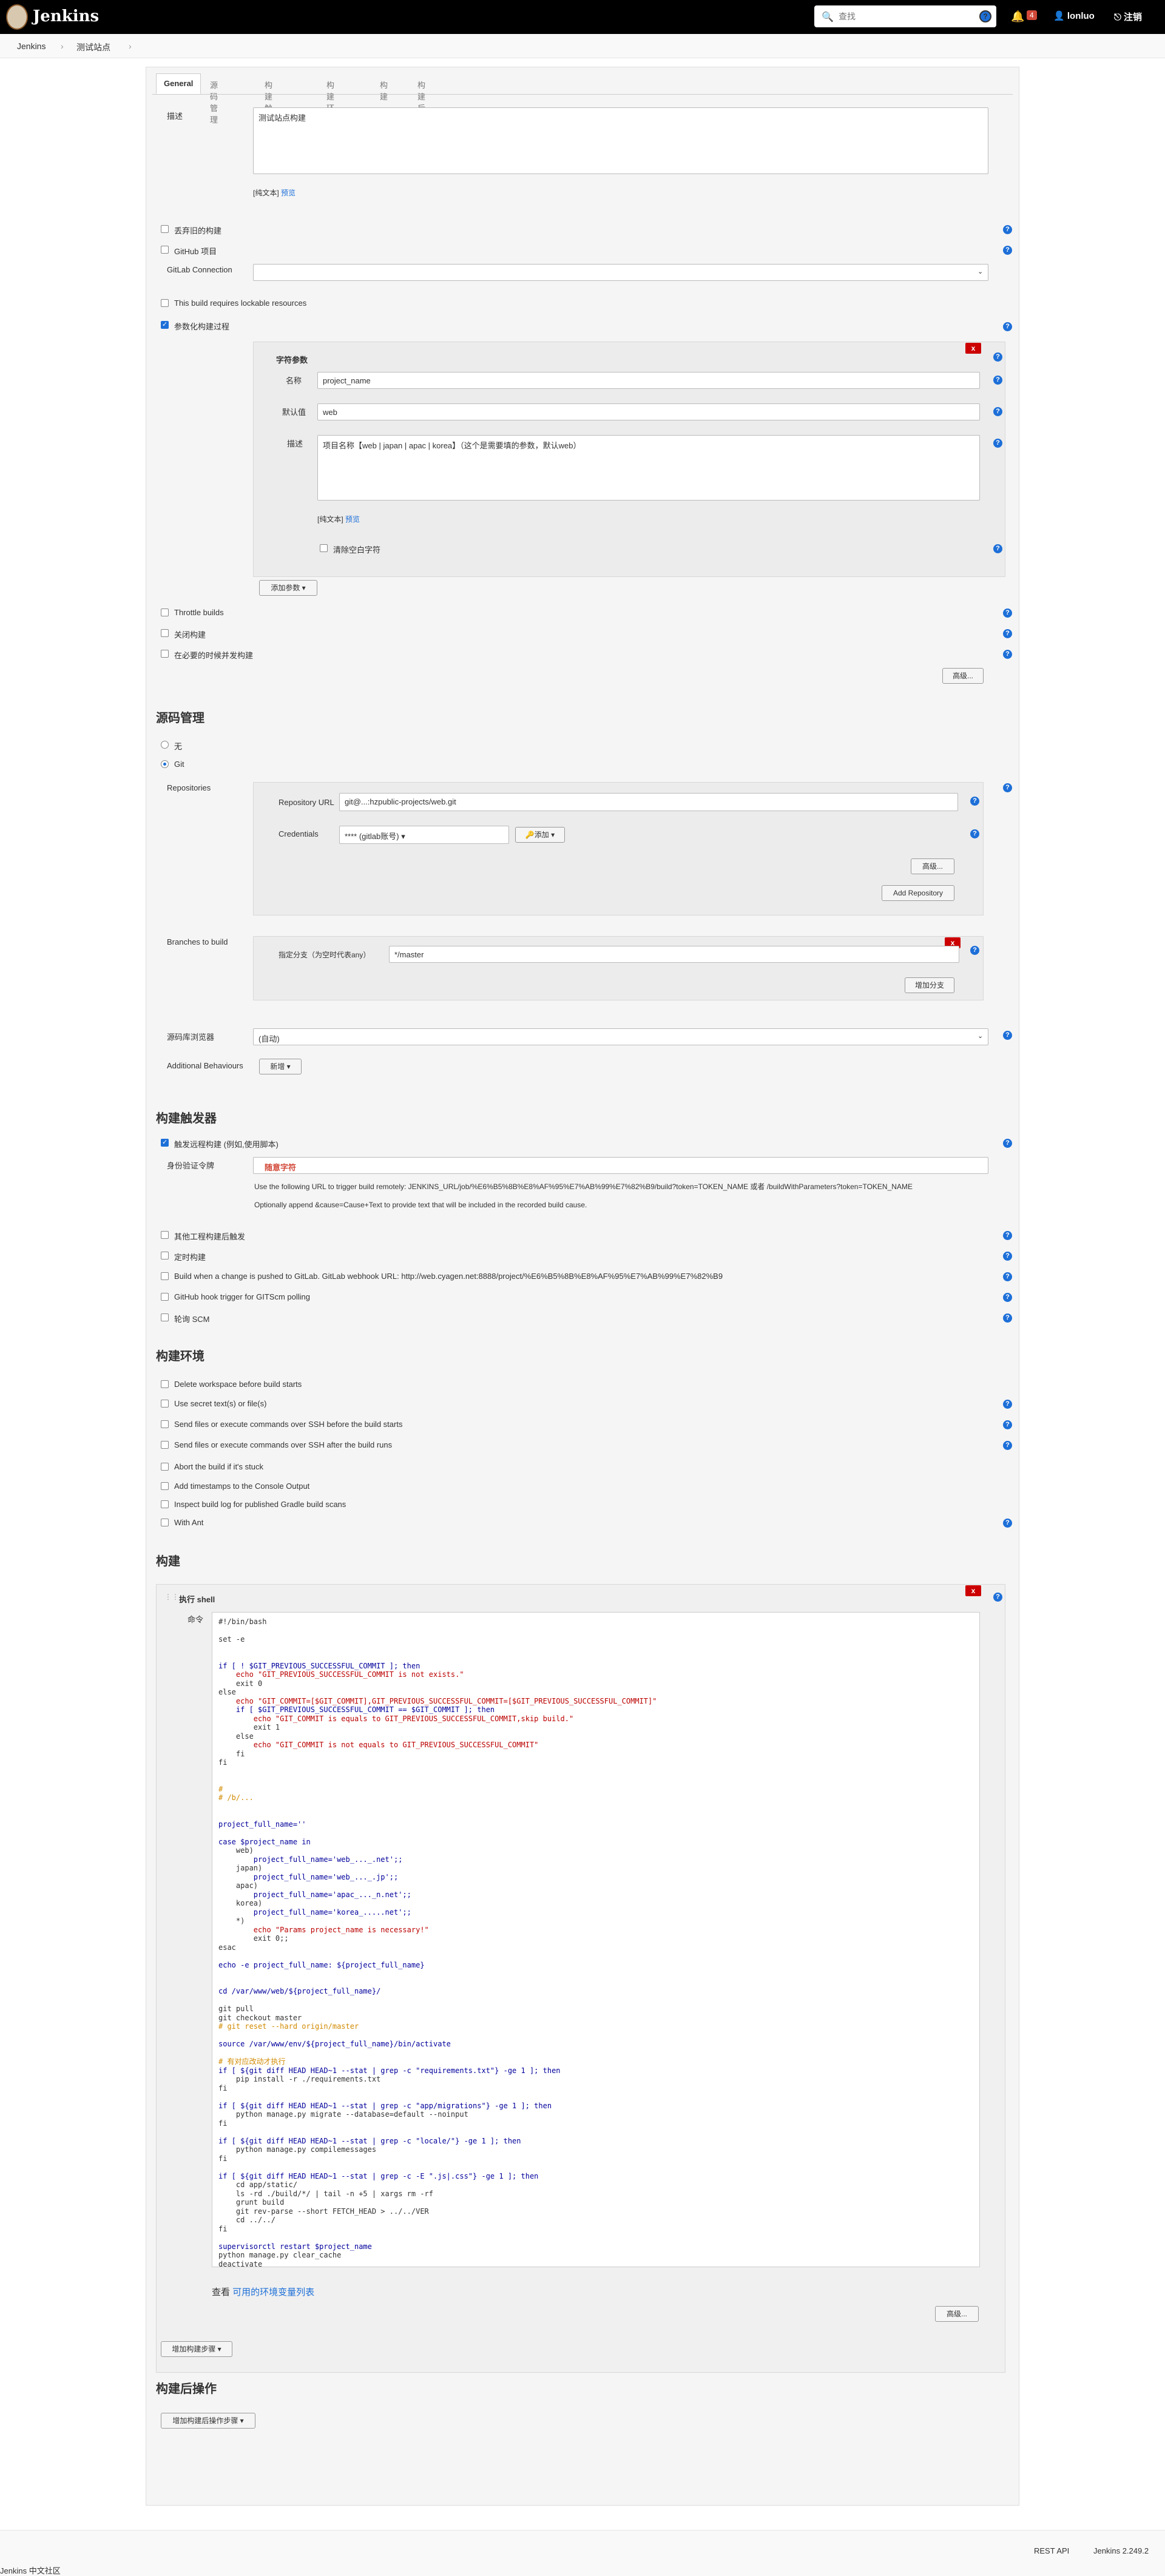  What do you see at coordinates (199, 612) in the screenshot?
I see `throttle-label: Throttle builds` at bounding box center [199, 612].